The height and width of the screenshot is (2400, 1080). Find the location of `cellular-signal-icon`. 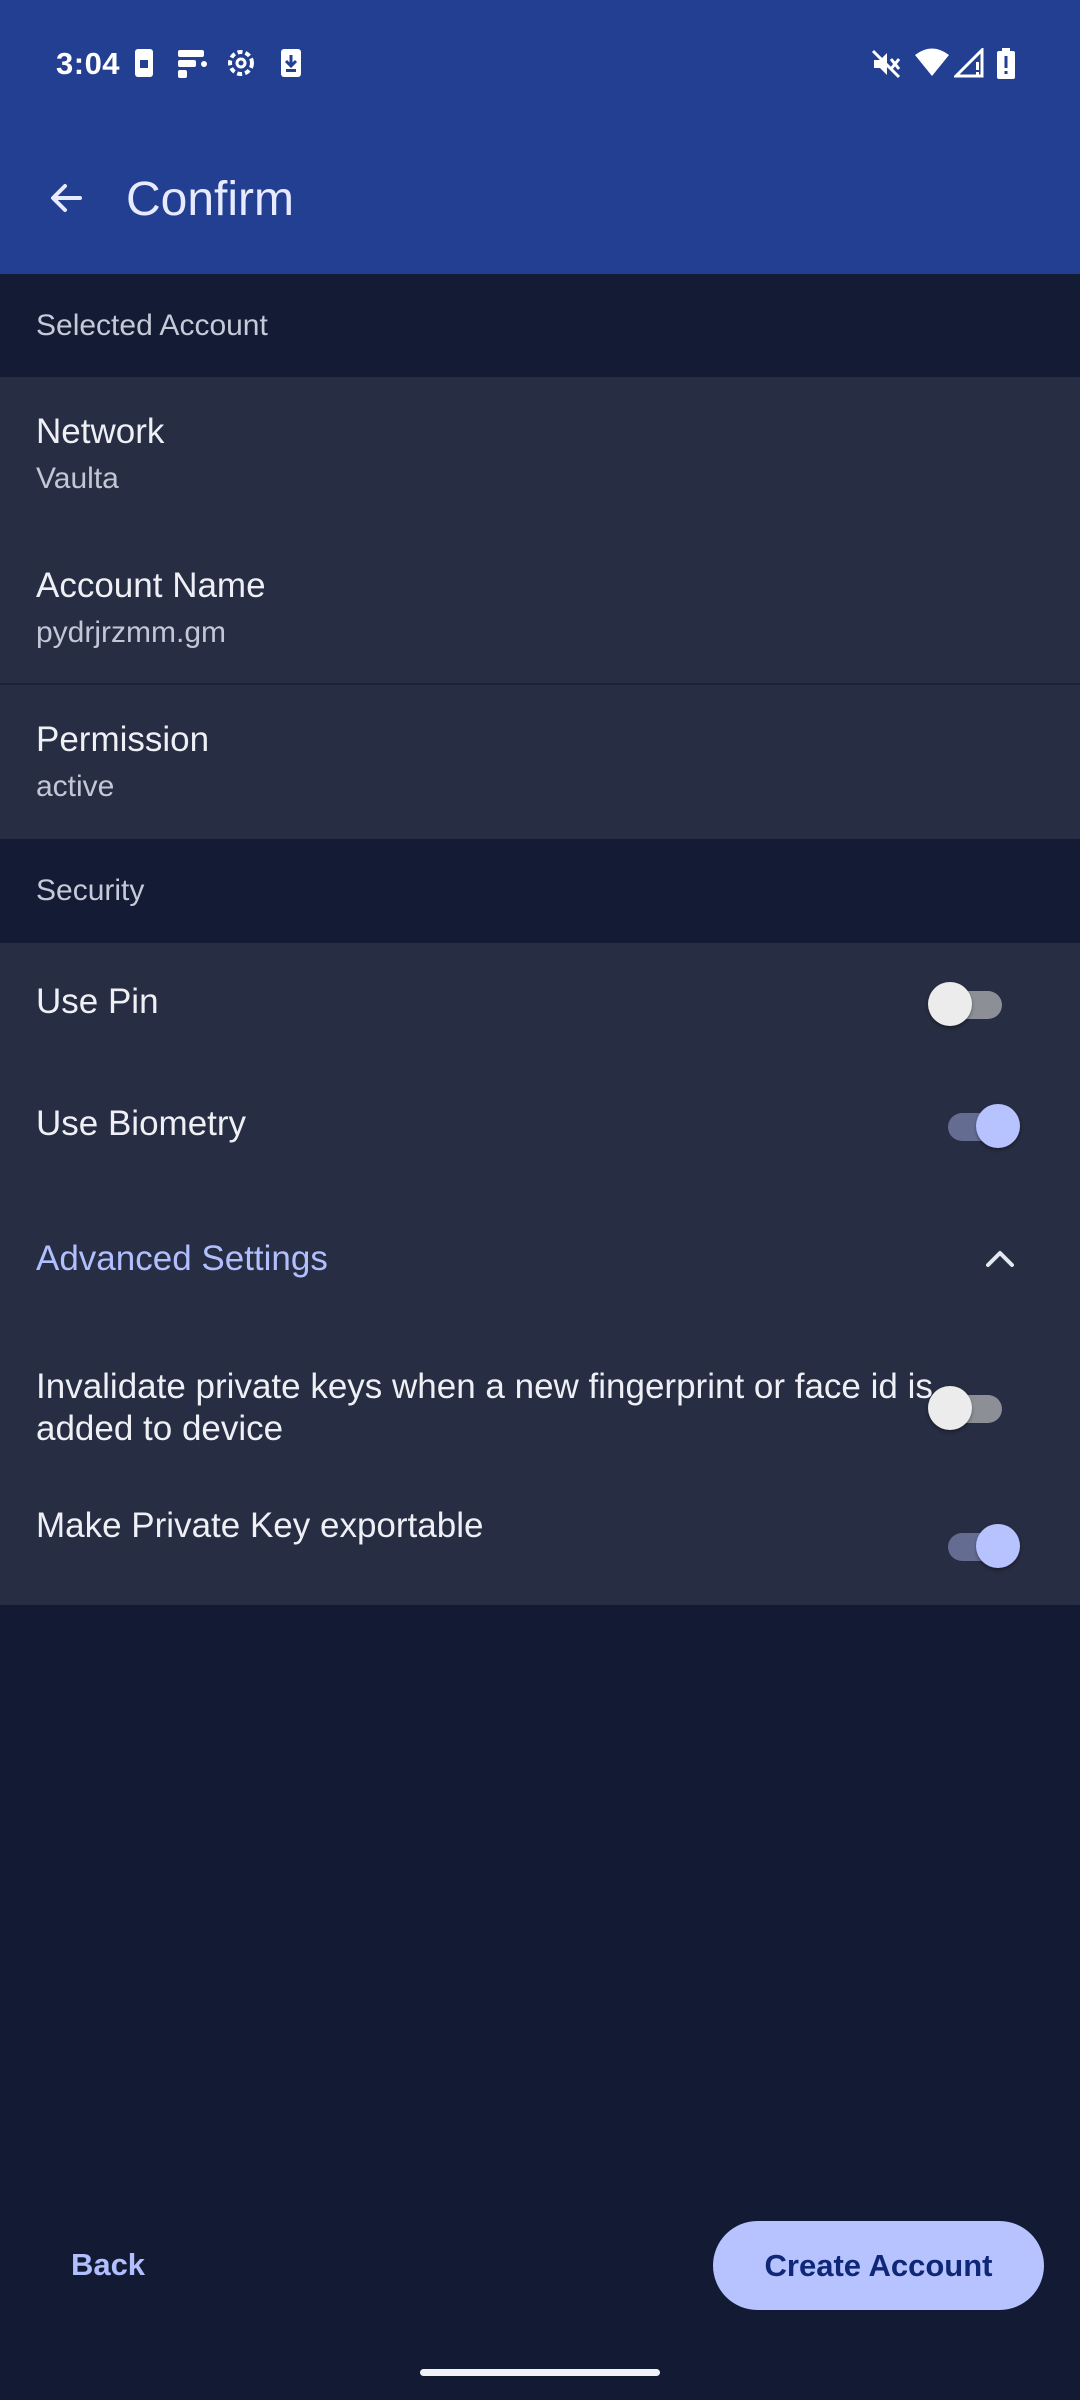

cellular-signal-icon is located at coordinates (969, 64).